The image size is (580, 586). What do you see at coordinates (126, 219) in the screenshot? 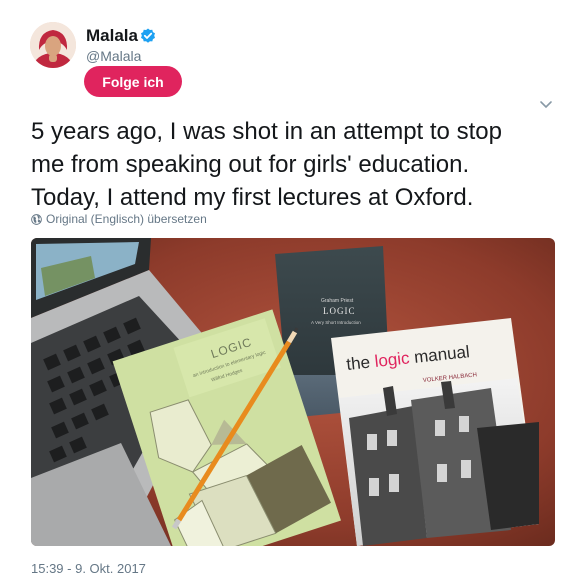
I see `translate-label: Original (Englisch) übersetzen` at bounding box center [126, 219].